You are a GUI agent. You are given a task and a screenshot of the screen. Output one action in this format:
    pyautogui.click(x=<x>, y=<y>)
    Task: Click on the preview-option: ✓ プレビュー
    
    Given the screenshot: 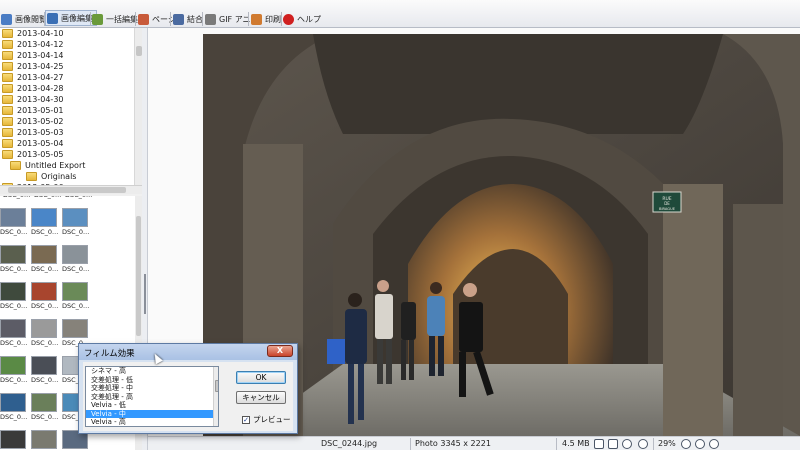 What is the action you would take?
    pyautogui.click(x=266, y=419)
    